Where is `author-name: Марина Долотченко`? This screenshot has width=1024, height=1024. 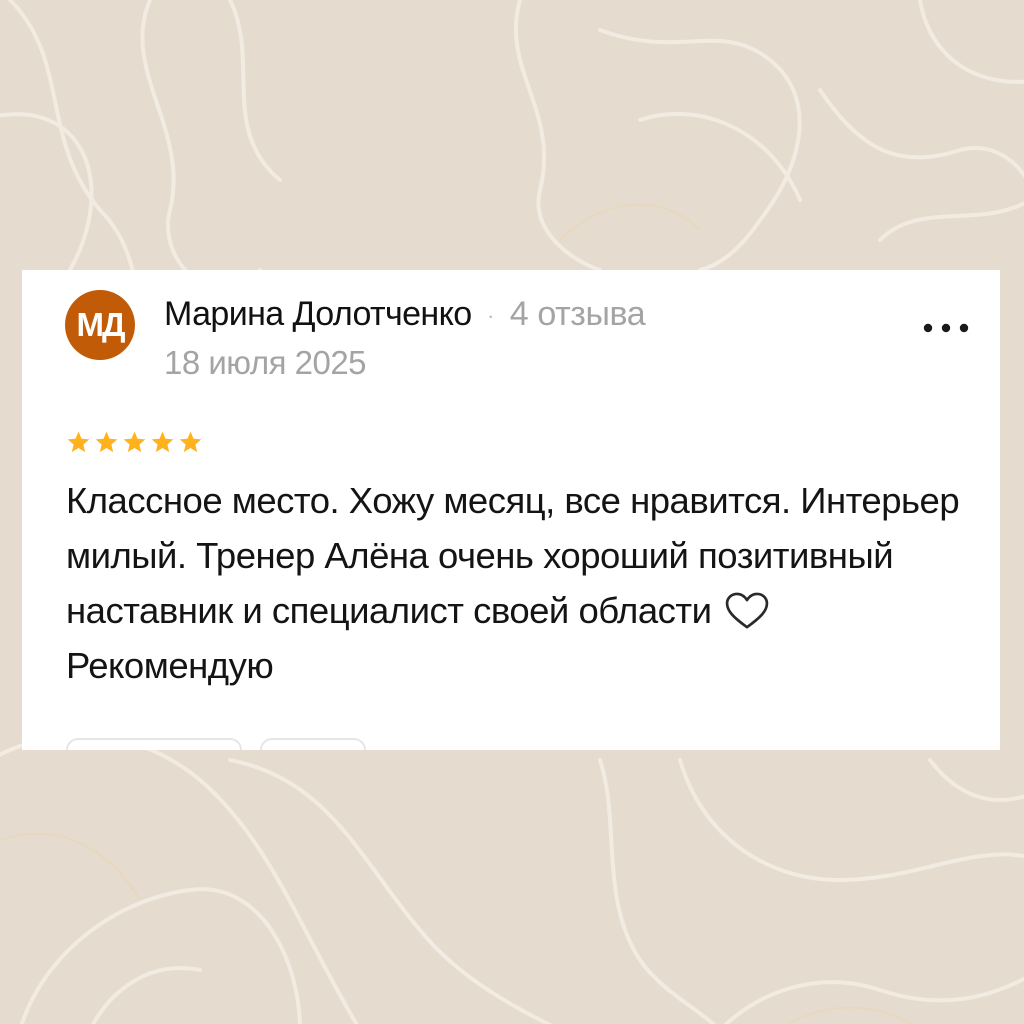
author-name: Марина Долотченко is located at coordinates (318, 314).